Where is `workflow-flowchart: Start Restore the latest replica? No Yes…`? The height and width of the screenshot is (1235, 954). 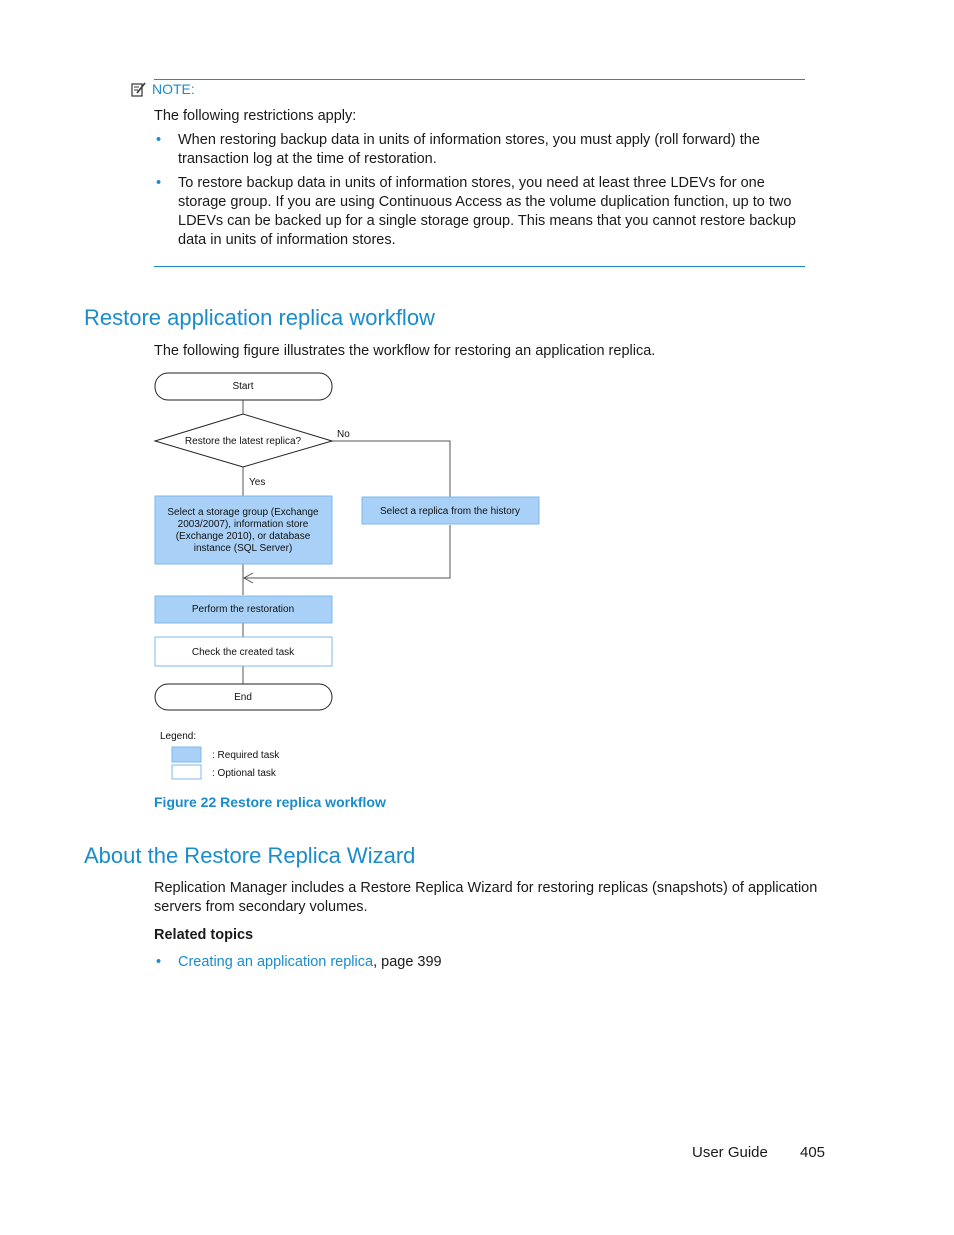
workflow-flowchart: Start Restore the latest replica? No Yes… is located at coordinates (346, 576).